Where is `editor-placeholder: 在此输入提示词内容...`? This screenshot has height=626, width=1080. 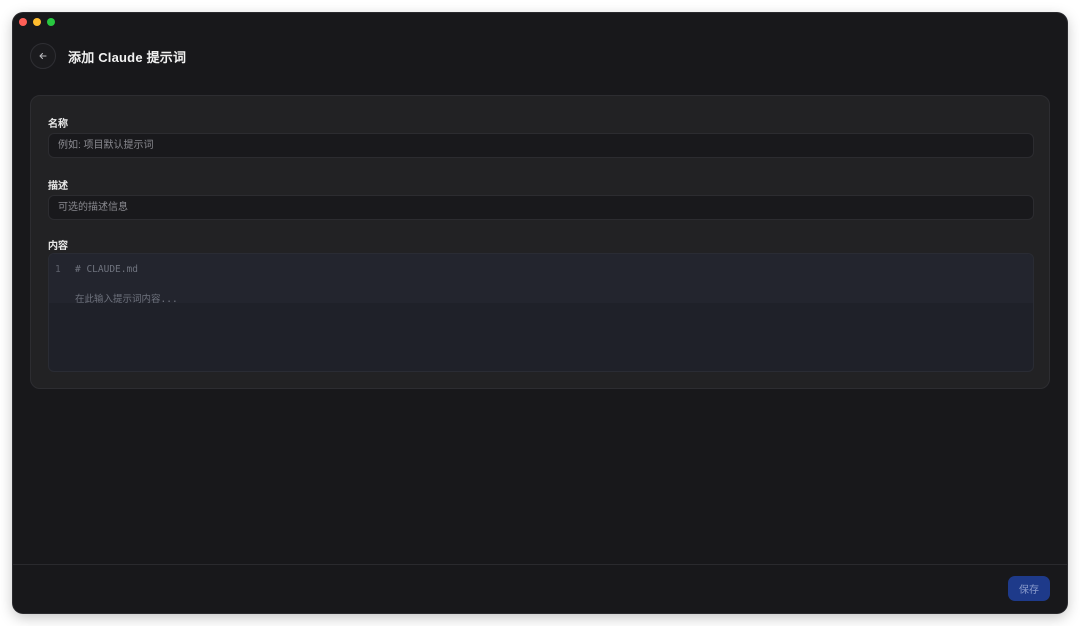 editor-placeholder: 在此输入提示词内容... is located at coordinates (126, 299).